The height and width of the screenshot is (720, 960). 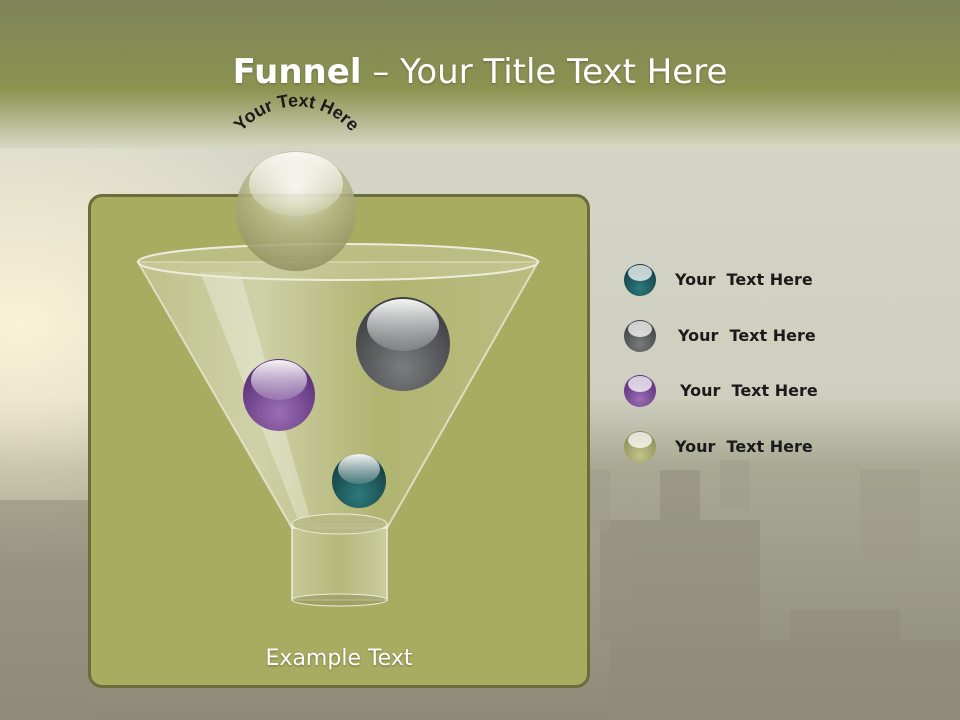 I want to click on top-ball, so click(x=296, y=211).